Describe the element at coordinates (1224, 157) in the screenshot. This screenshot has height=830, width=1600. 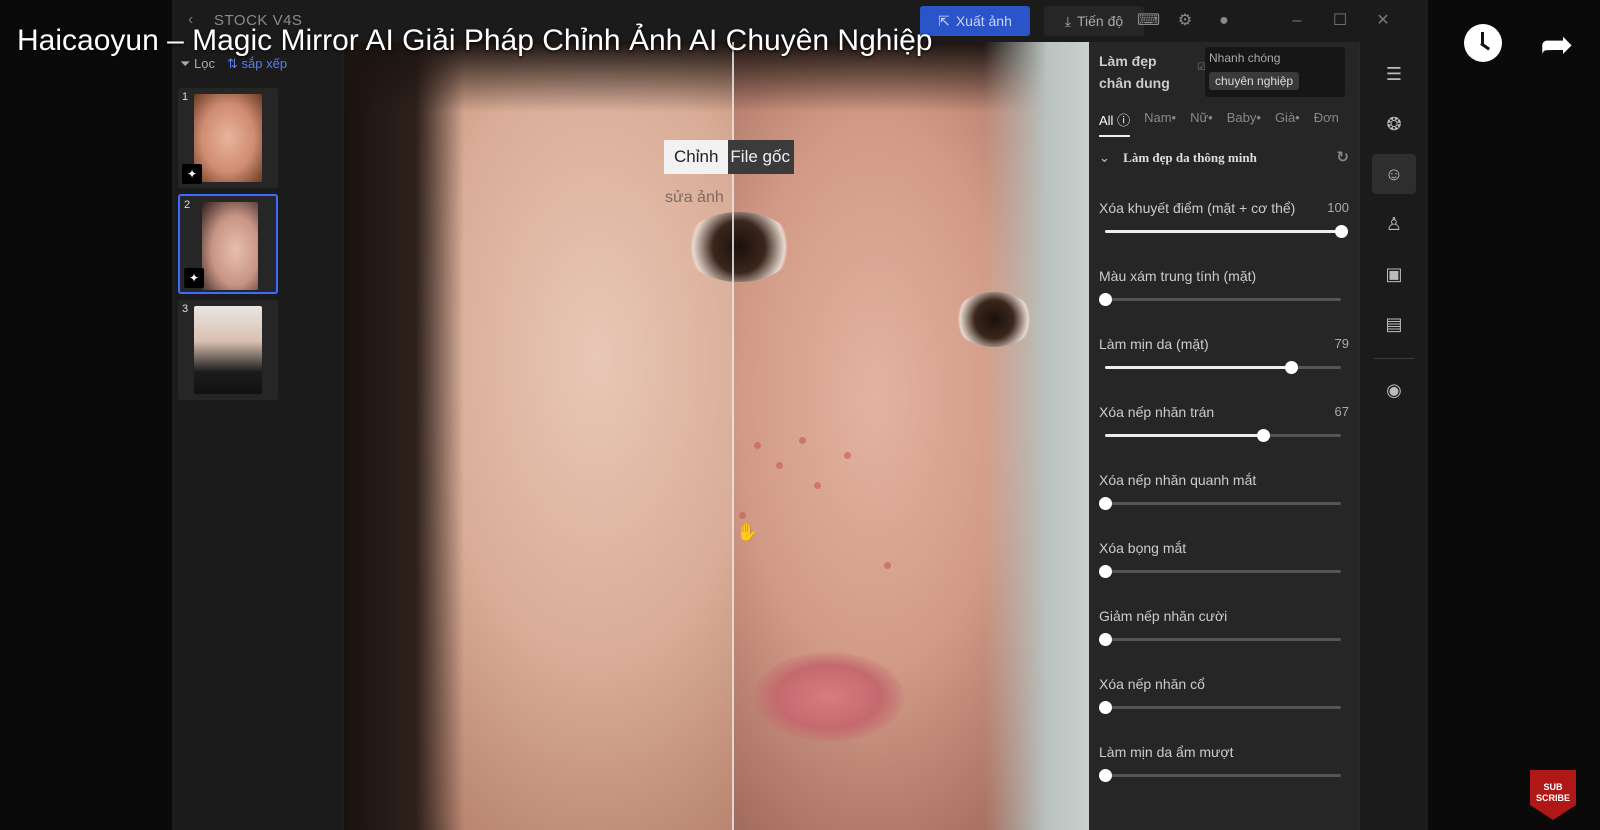
I see `section-header: ⌄ Làm đẹp da thông minh ↻` at that location.